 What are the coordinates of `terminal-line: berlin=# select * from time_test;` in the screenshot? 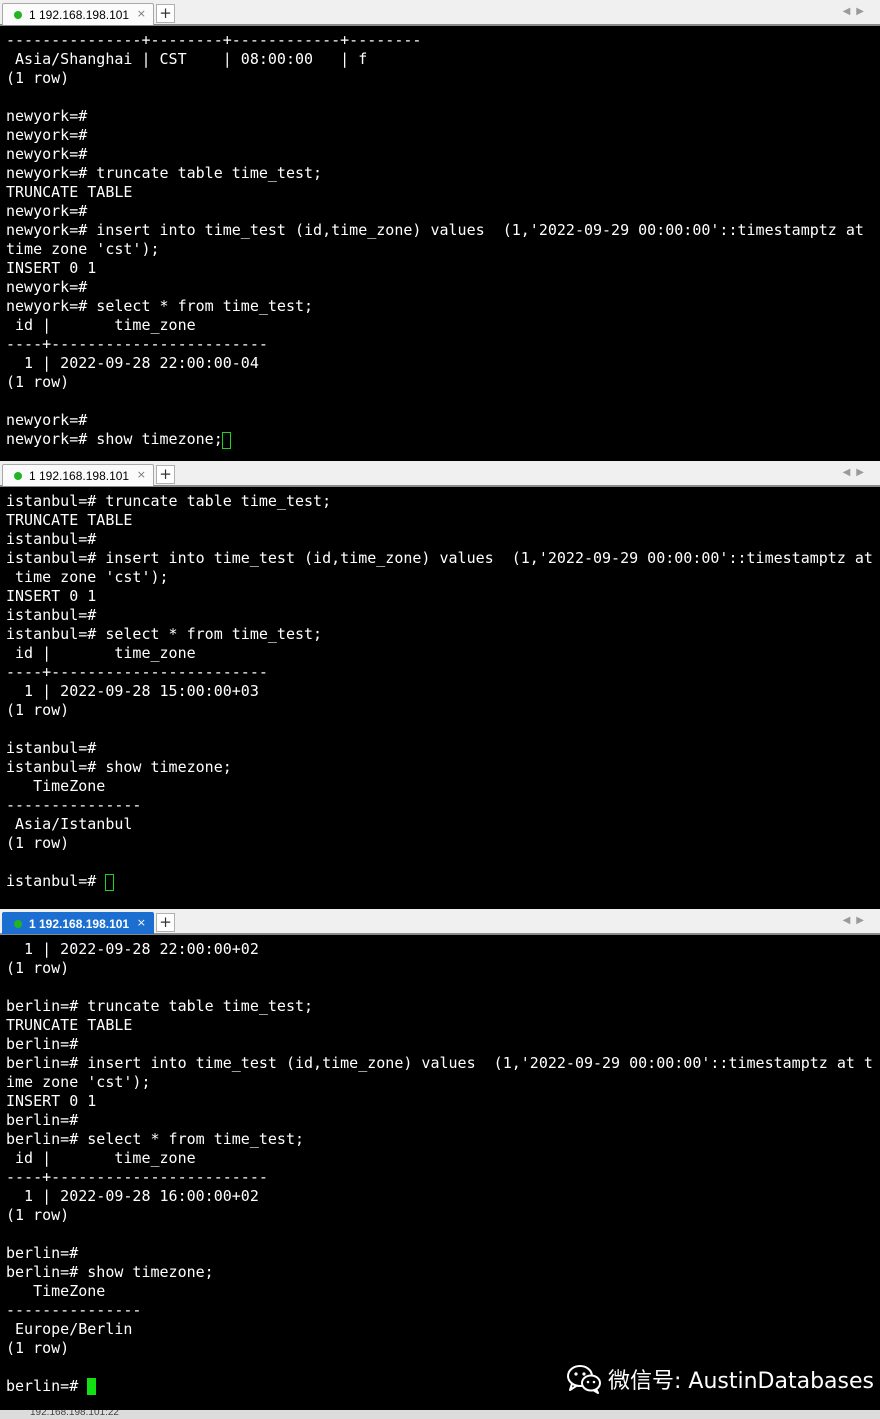 It's located at (155, 1139).